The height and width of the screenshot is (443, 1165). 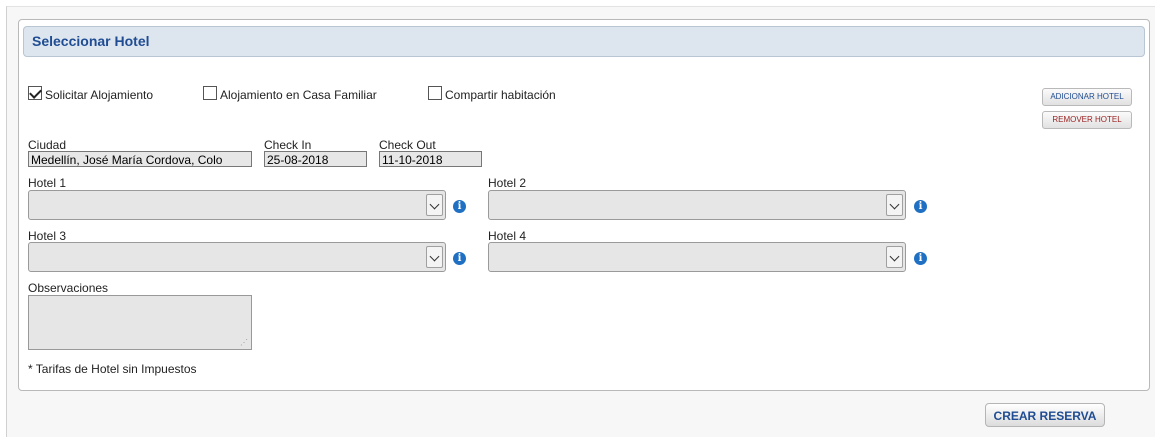 What do you see at coordinates (47, 183) in the screenshot?
I see `hotel-1-label: Hotel 1` at bounding box center [47, 183].